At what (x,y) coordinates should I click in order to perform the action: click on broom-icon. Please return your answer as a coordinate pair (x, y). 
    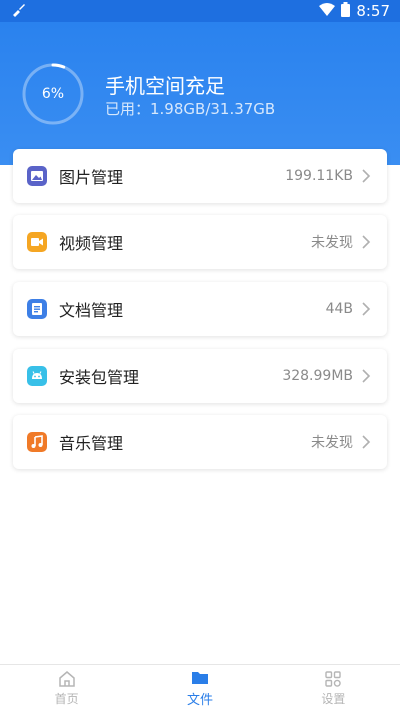
    Looking at the image, I should click on (18, 11).